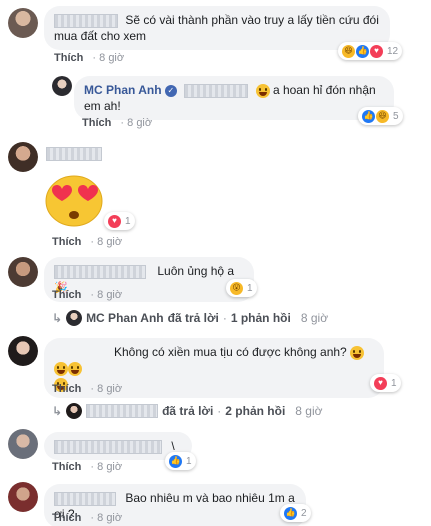  What do you see at coordinates (260, 318) in the screenshot?
I see `reply-count: 1 phản hồi` at bounding box center [260, 318].